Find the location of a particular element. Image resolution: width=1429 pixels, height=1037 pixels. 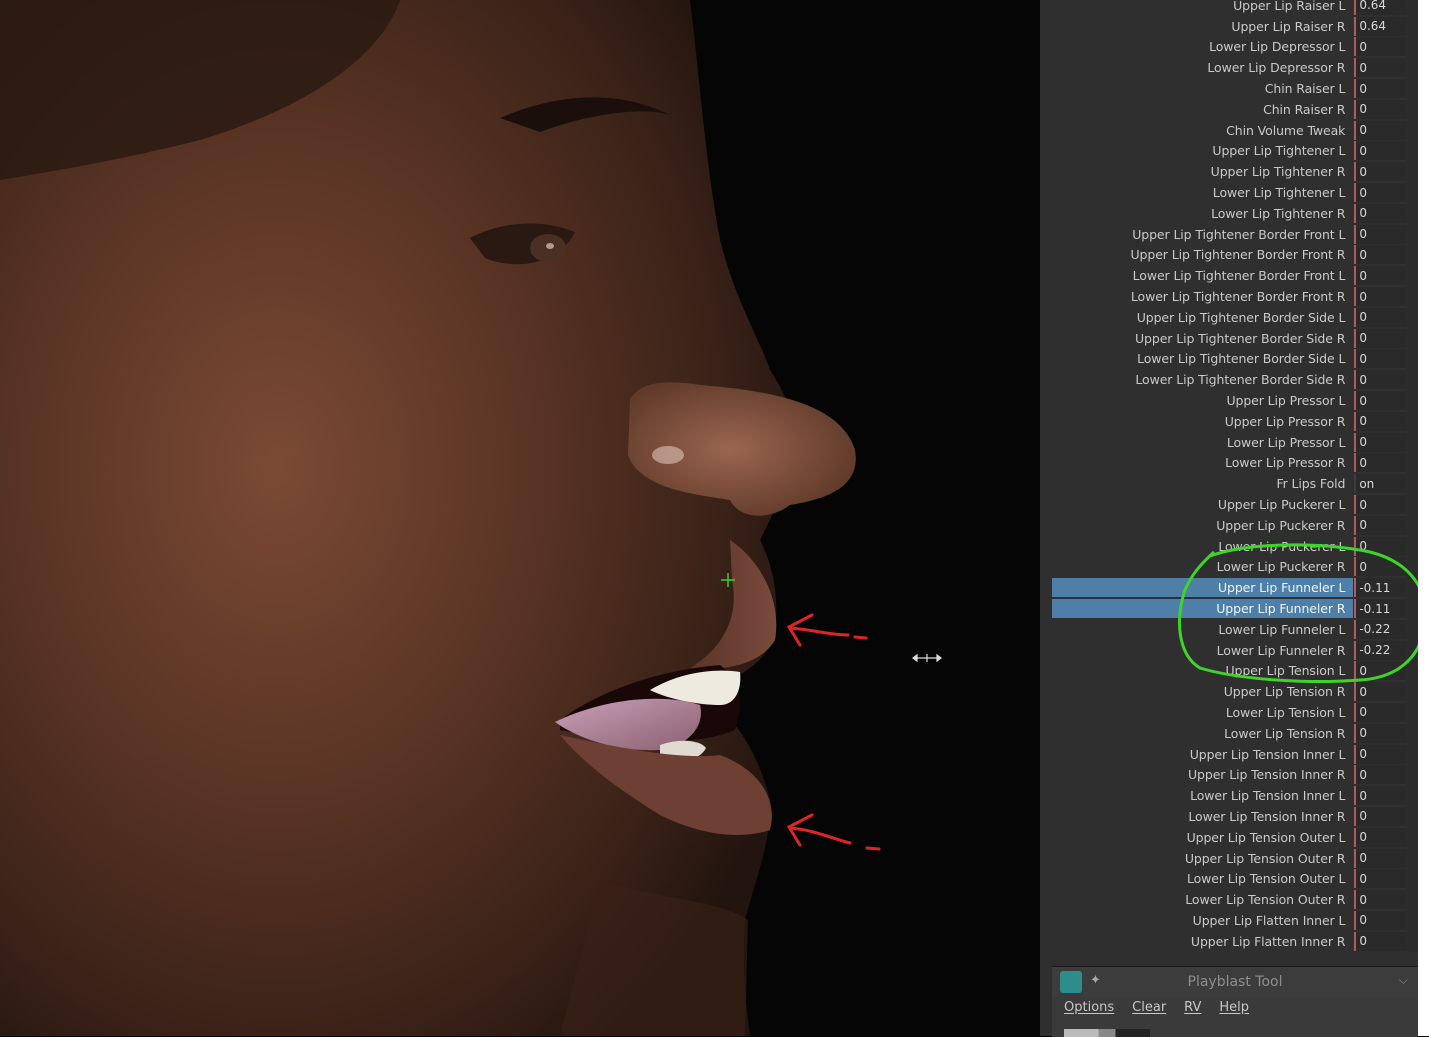

attribute-value-field: on is located at coordinates (1380, 484).